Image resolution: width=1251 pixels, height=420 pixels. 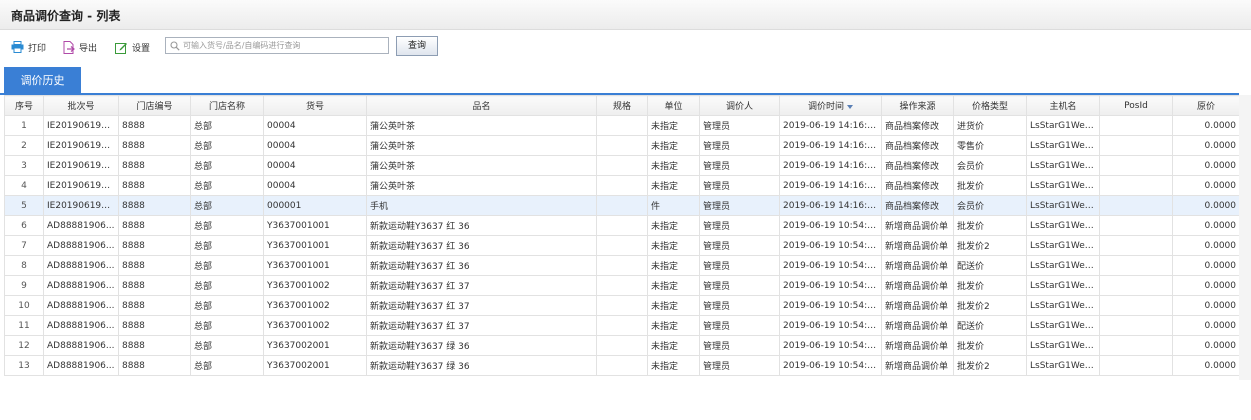 What do you see at coordinates (315, 345) in the screenshot?
I see `cell-item-code: Y3637002001` at bounding box center [315, 345].